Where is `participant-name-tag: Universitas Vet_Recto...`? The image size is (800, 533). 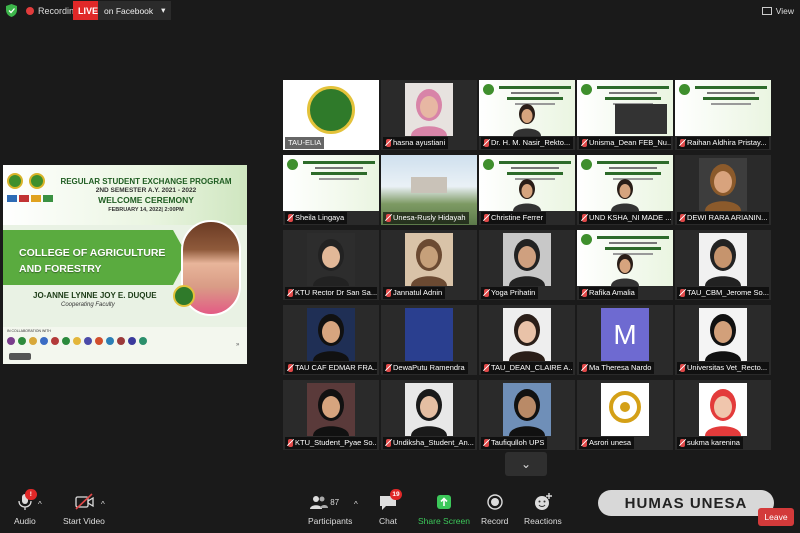 participant-name-tag: Universitas Vet_Recto... is located at coordinates (723, 368).